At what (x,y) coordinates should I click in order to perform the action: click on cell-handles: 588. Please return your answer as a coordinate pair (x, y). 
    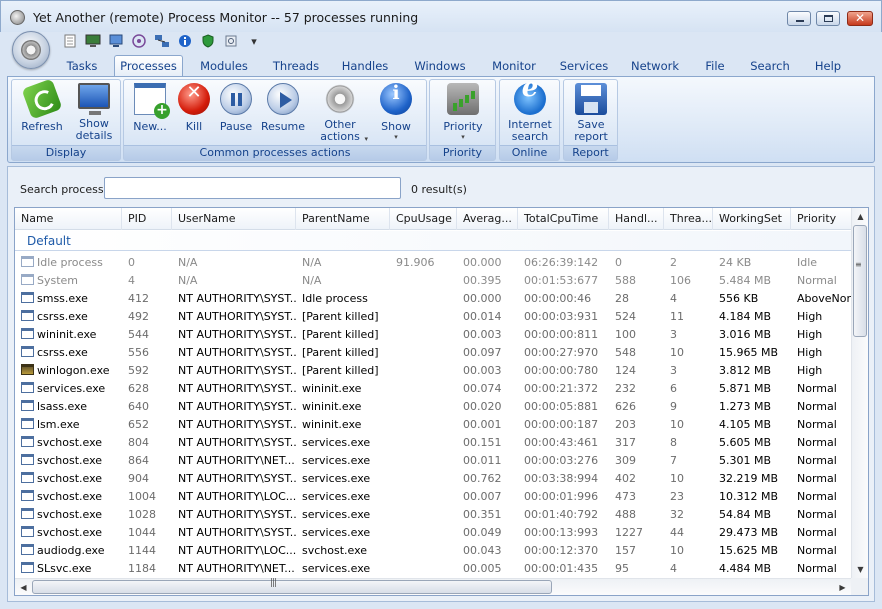
    Looking at the image, I should click on (625, 280).